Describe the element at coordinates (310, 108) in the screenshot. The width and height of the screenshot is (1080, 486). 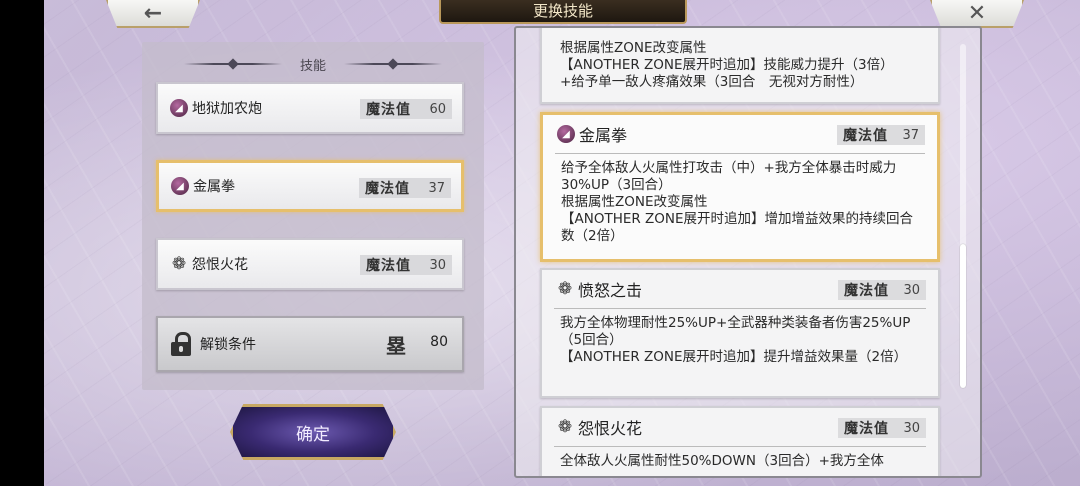
I see `skill-slot-1: ◢ 地狱加农炮 魔法值 60` at that location.